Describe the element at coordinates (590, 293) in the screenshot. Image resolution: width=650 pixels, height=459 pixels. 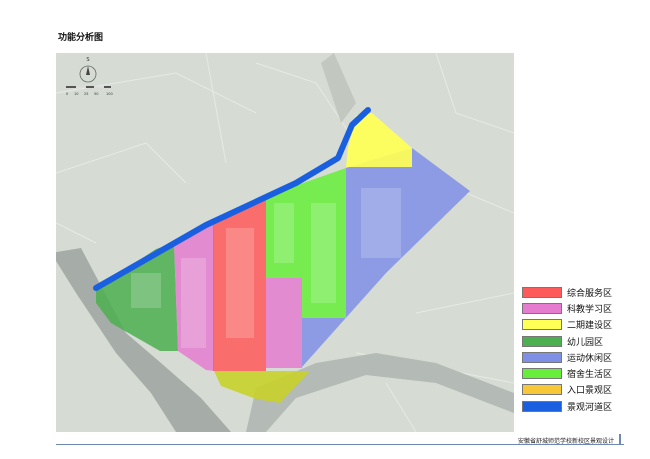
I see `legend-label: 综合服务区` at that location.